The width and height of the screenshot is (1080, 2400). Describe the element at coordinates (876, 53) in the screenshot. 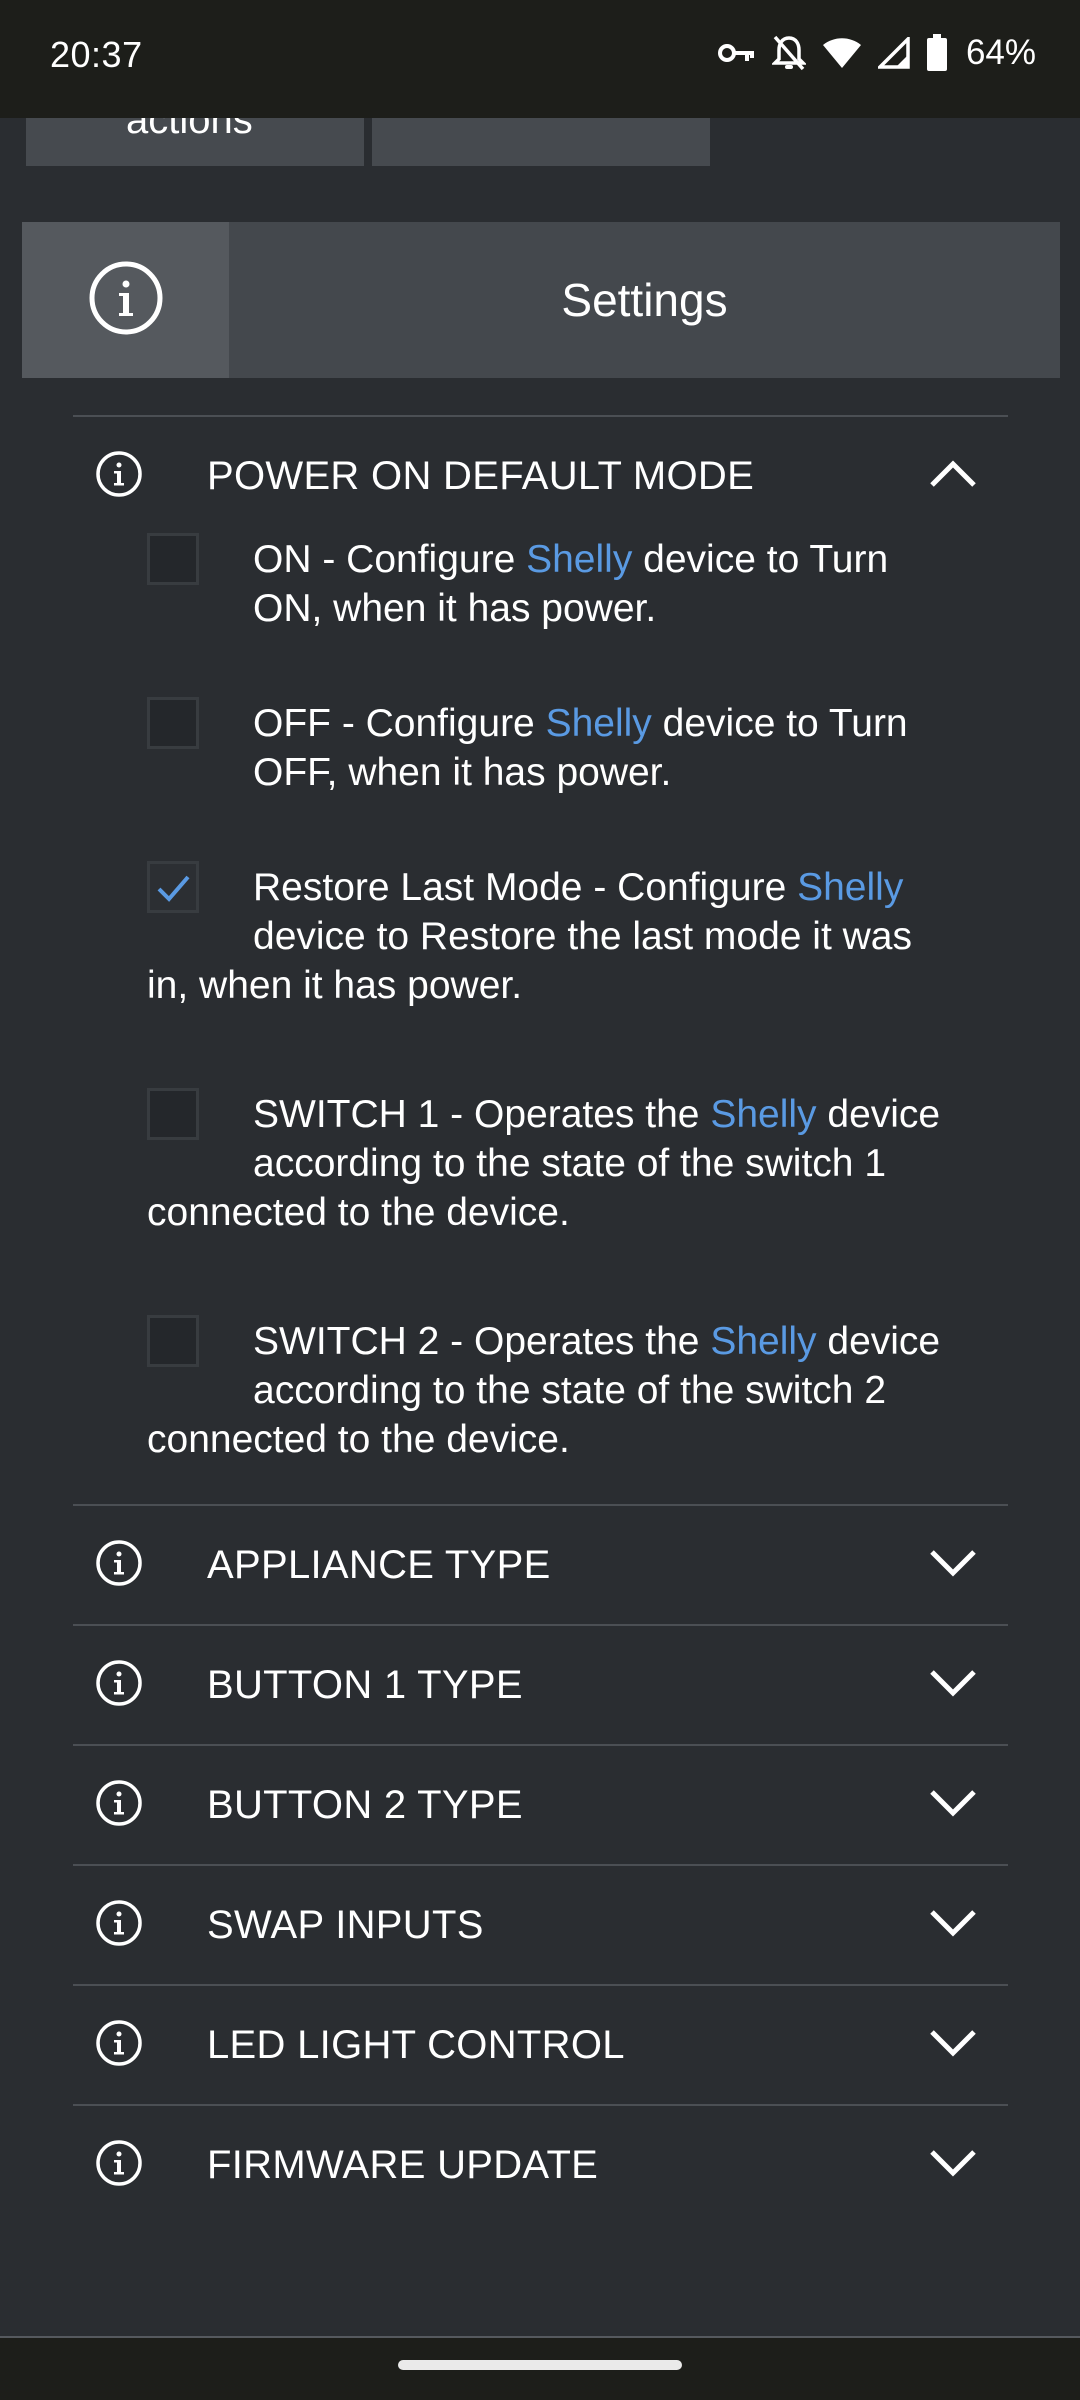

I see `status-icons: 64%` at that location.